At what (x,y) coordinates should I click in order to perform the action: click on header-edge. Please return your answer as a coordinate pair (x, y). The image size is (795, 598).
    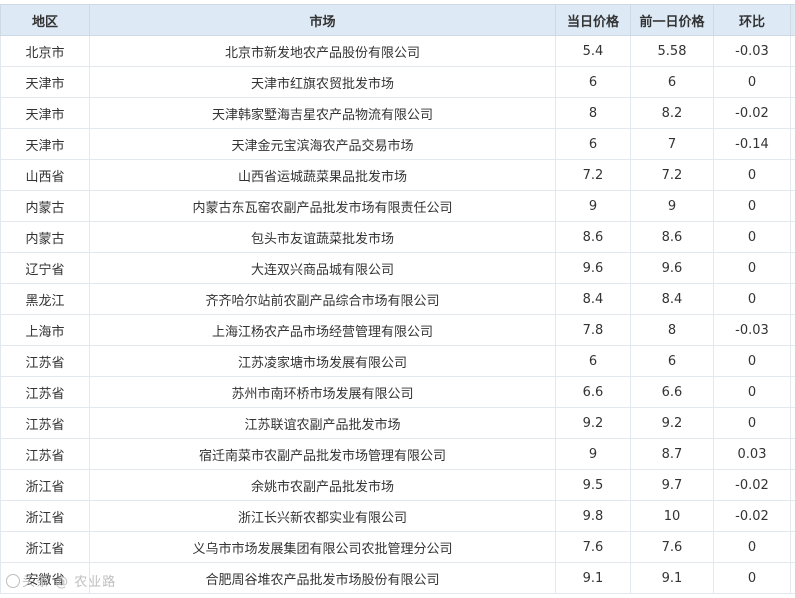
    Looking at the image, I should click on (792, 20).